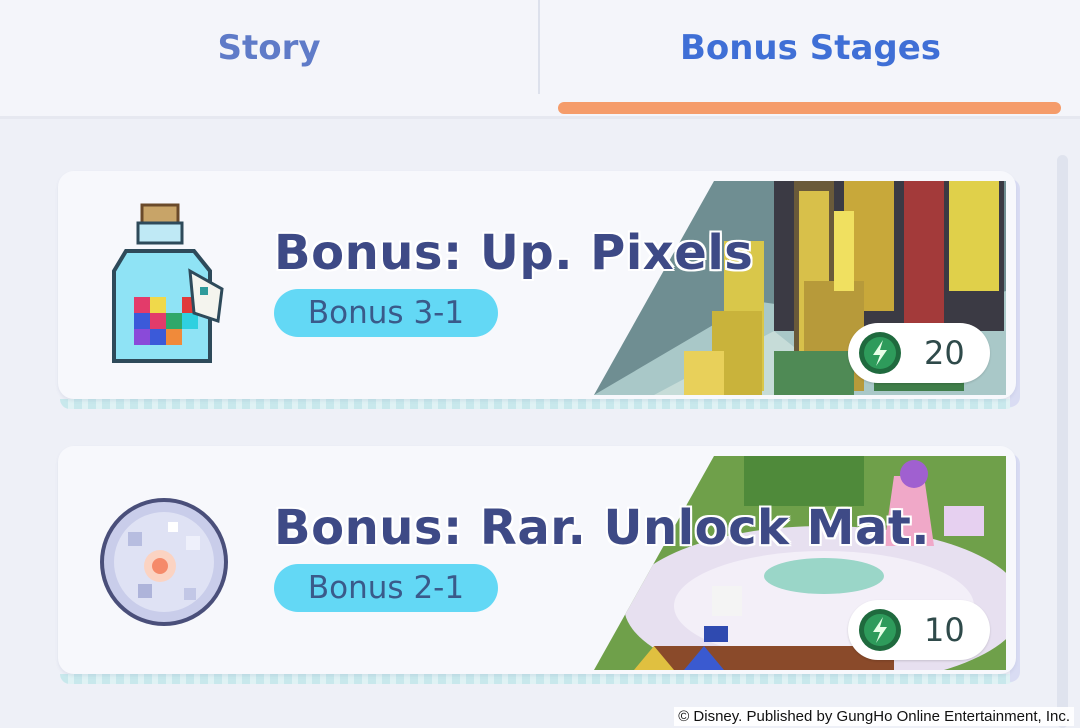 This screenshot has width=1080, height=728. What do you see at coordinates (919, 353) in the screenshot?
I see `energy-cost: 20` at bounding box center [919, 353].